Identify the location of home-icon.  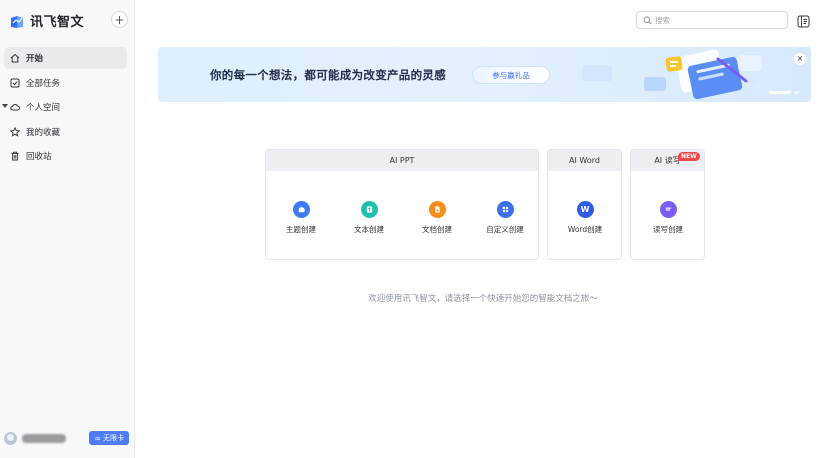
(15, 58).